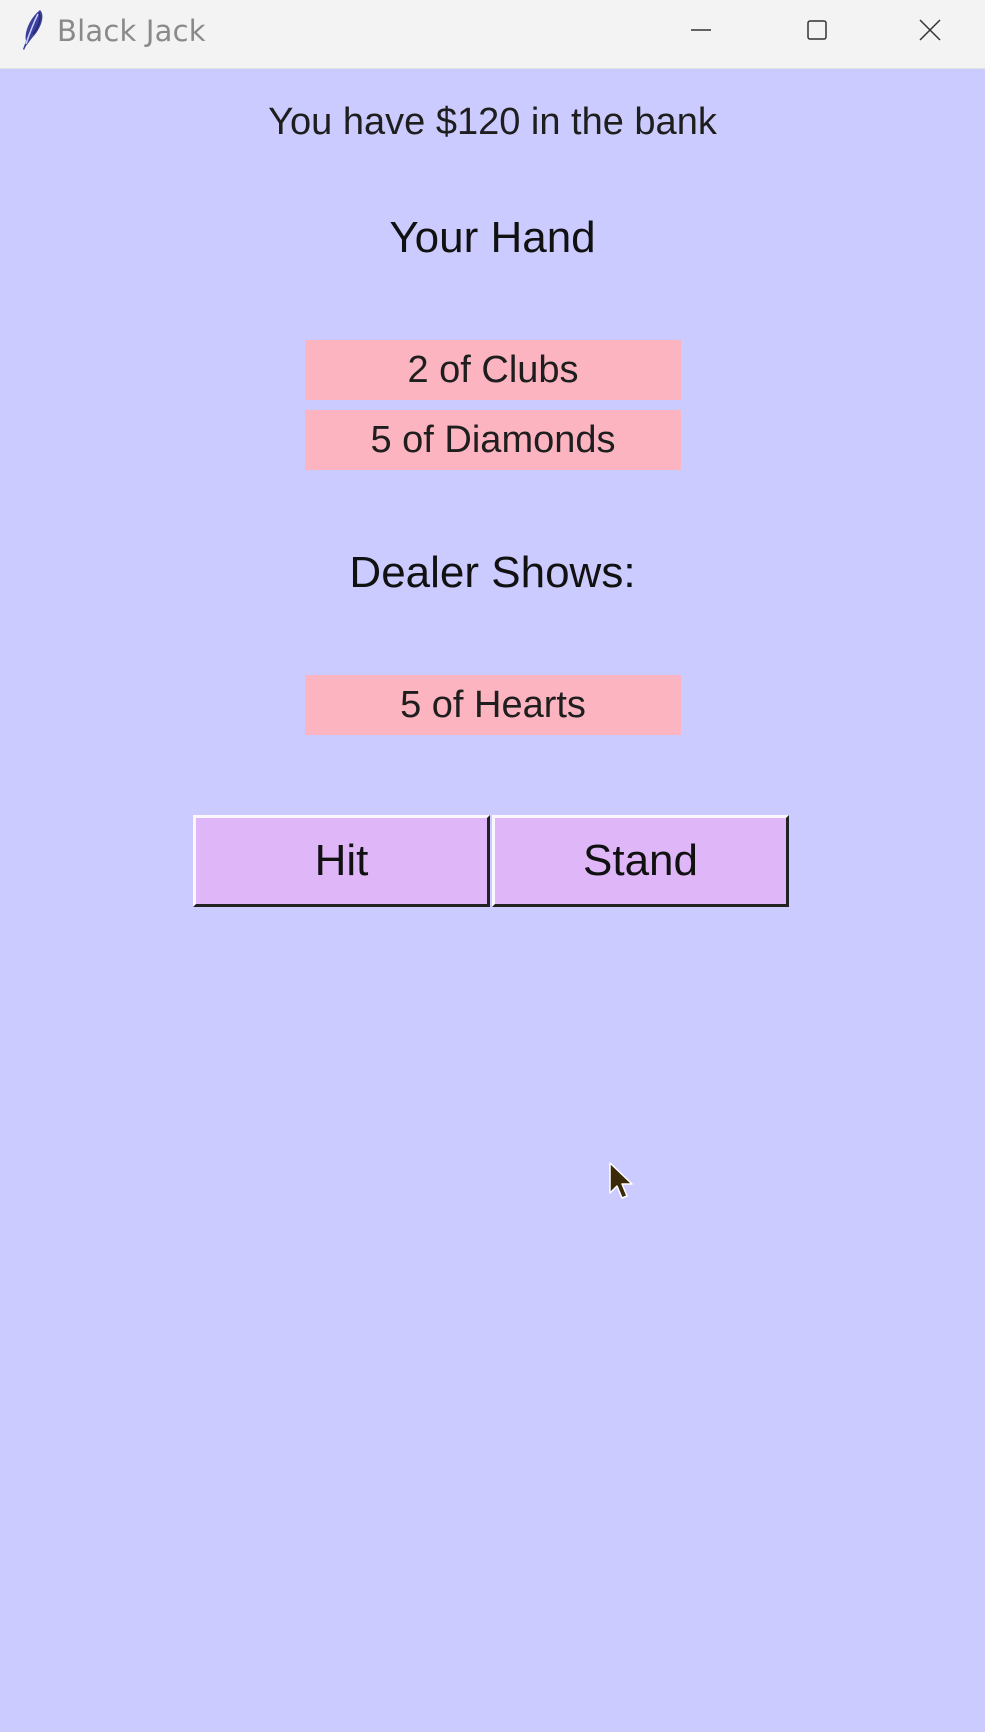 This screenshot has height=1732, width=985. What do you see at coordinates (493, 440) in the screenshot?
I see `player-card: 5 of Diamonds` at bounding box center [493, 440].